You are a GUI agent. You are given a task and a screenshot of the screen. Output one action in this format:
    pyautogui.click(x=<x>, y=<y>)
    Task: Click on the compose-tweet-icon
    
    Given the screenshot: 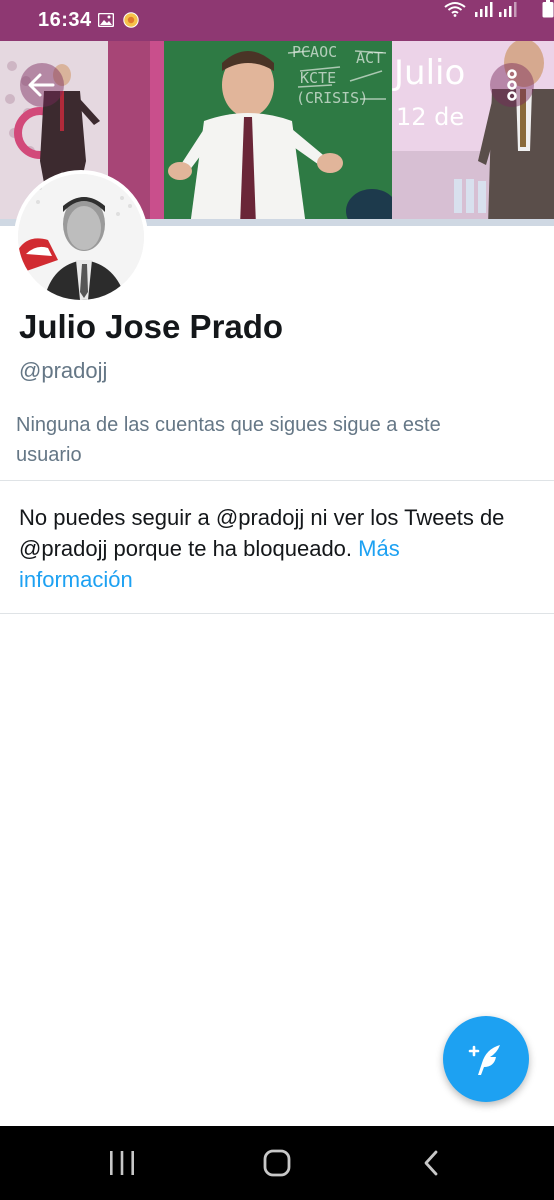 What is the action you would take?
    pyautogui.click(x=484, y=1060)
    